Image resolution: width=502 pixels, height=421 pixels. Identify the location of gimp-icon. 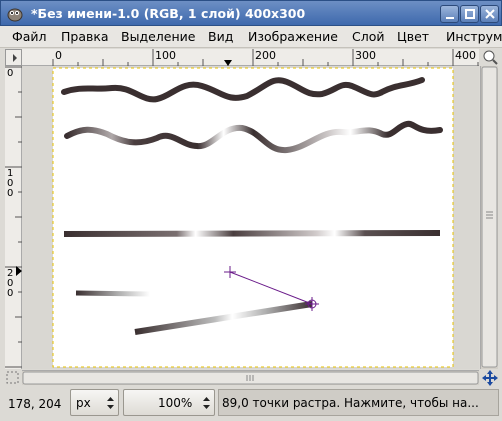
(15, 13).